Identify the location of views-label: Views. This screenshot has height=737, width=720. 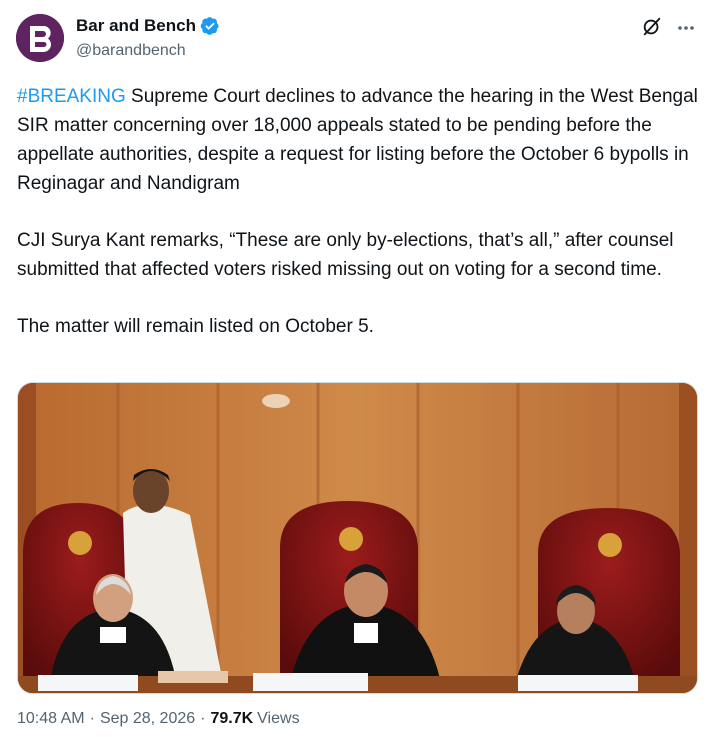
(278, 718).